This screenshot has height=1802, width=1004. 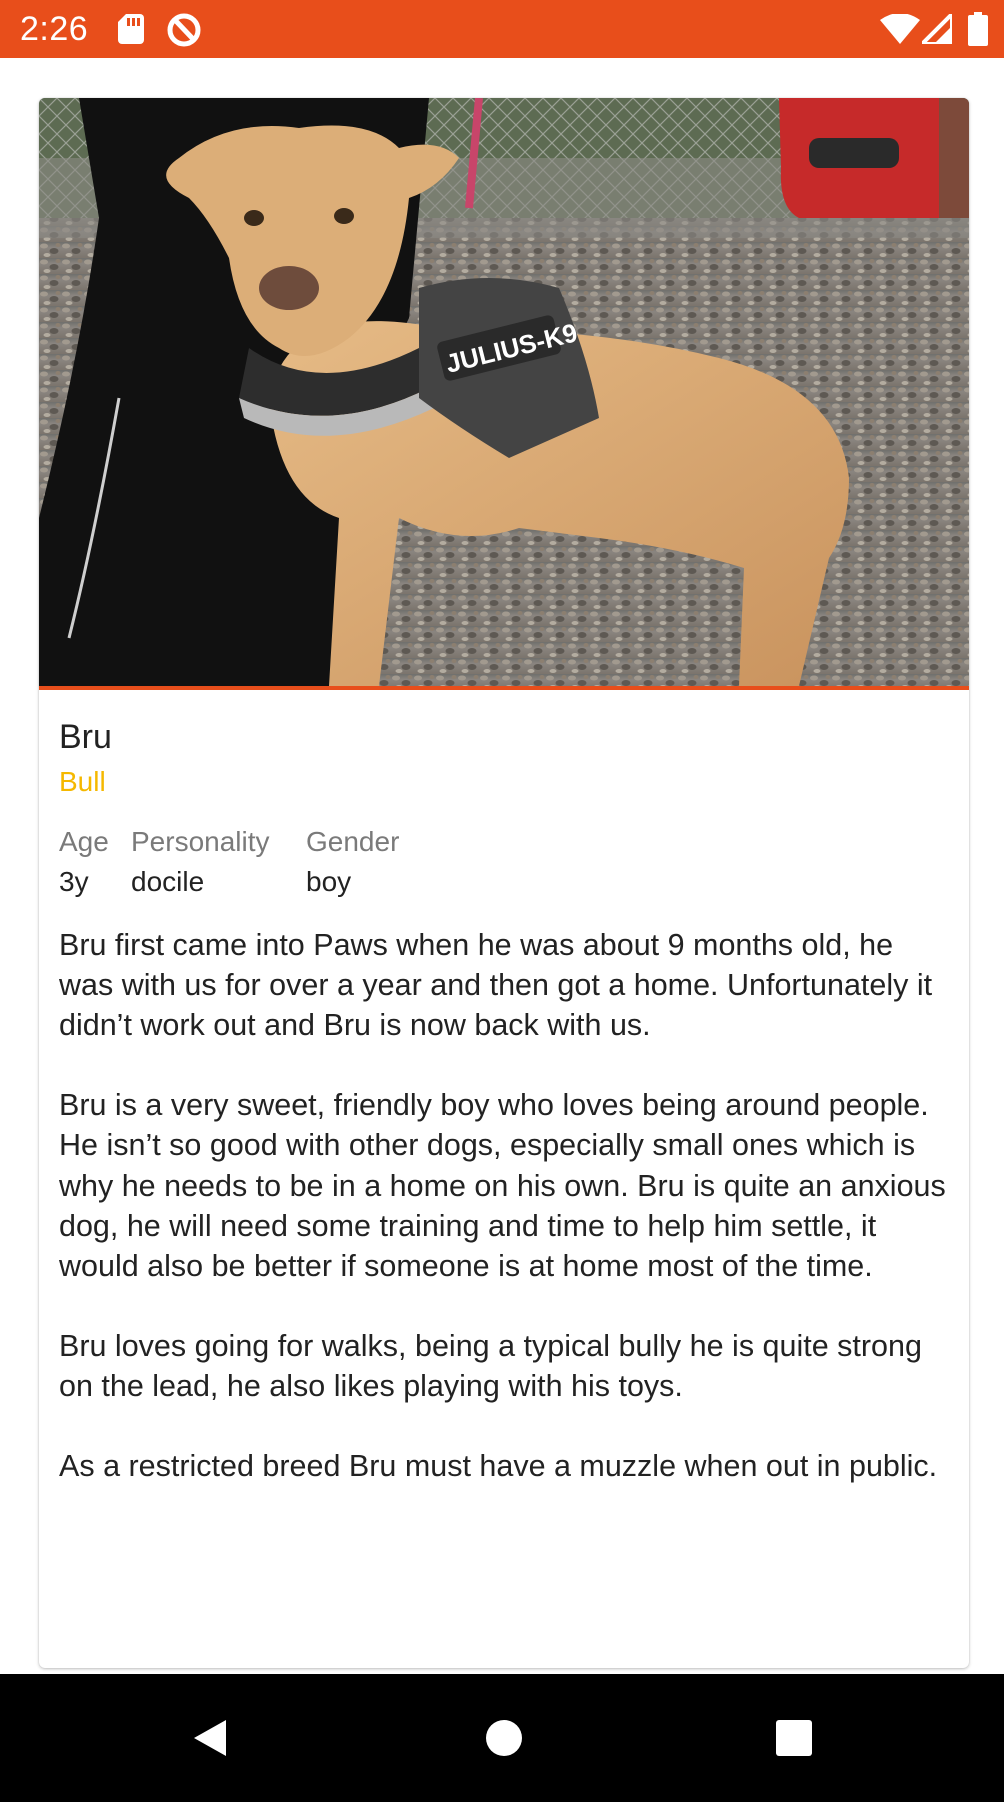 I want to click on recents-button, so click(x=794, y=1738).